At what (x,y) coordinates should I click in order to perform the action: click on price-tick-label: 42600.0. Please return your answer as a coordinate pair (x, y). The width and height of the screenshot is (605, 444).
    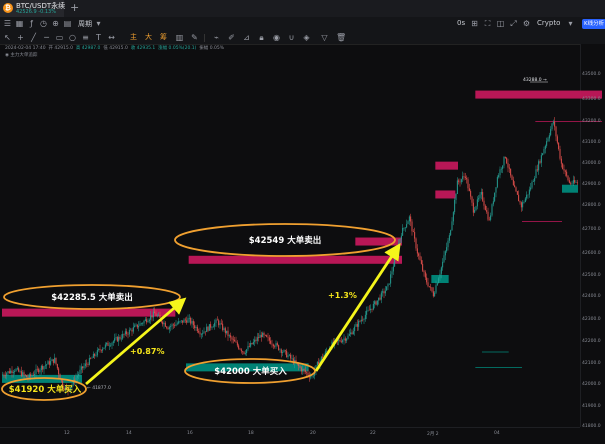
    Looking at the image, I should click on (591, 253).